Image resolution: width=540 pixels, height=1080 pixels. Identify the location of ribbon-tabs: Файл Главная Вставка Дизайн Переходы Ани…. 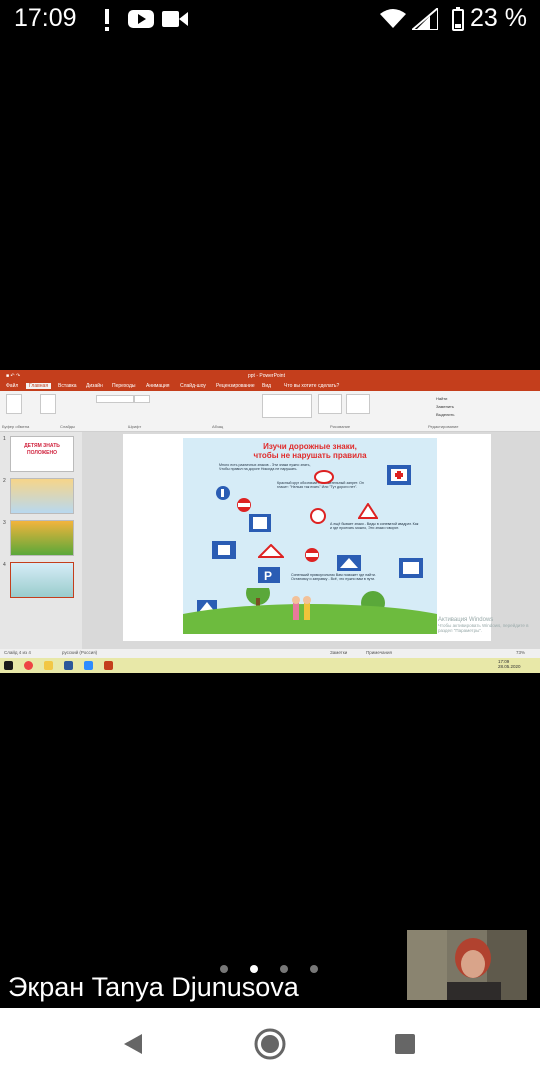
(270, 386).